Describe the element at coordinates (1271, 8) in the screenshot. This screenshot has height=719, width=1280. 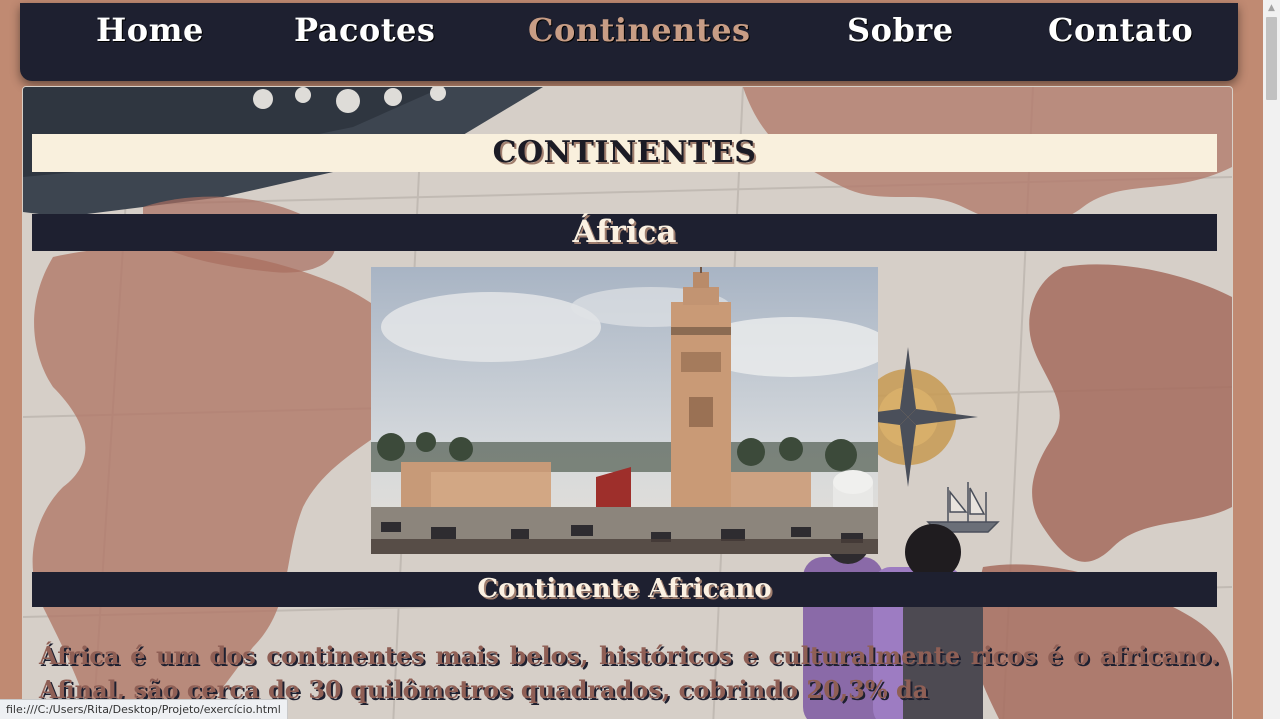
I see `scroll-up-arrow-icon: ▲` at that location.